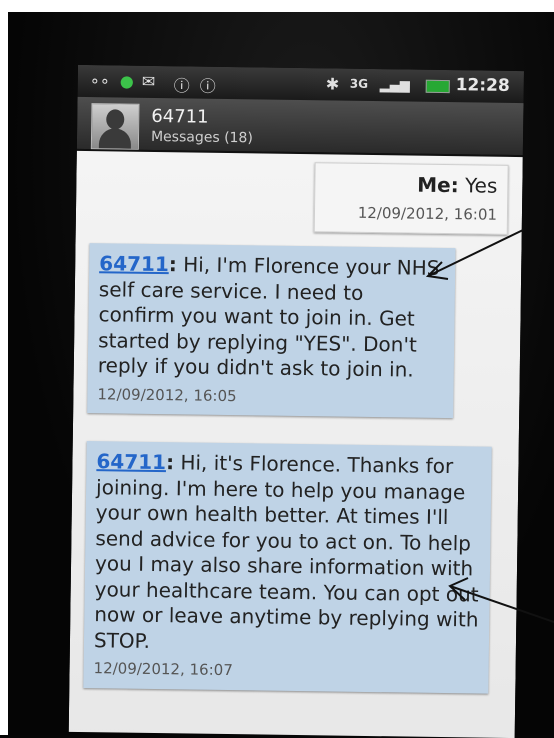  Describe the element at coordinates (489, 426) in the screenshot. I see `annotation-arrows` at that location.